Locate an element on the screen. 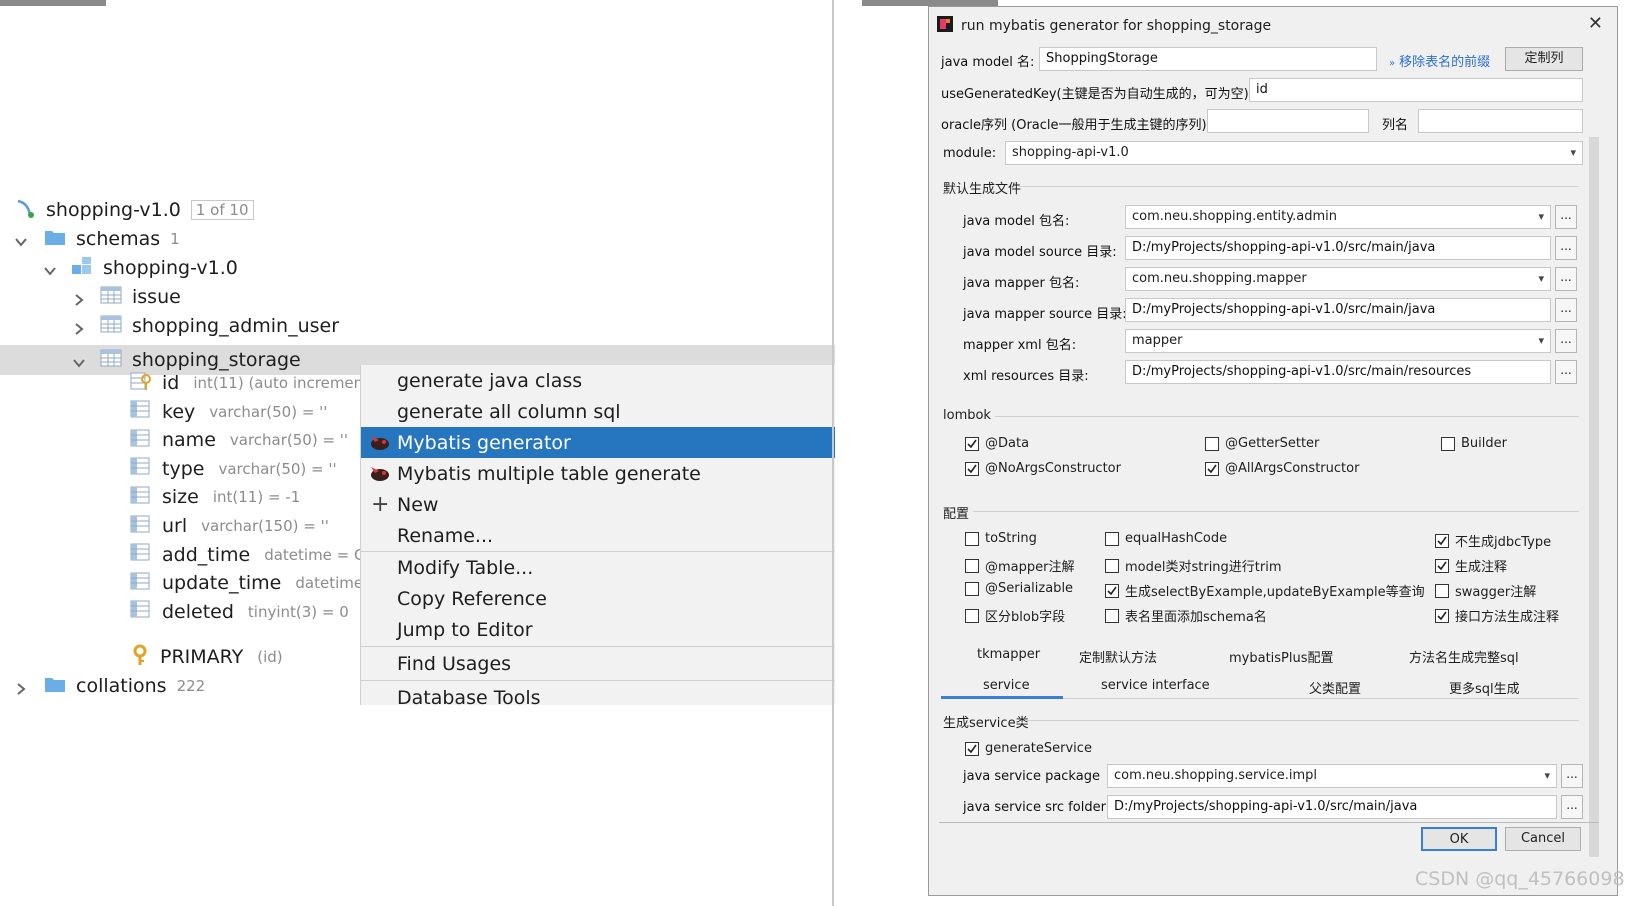 The width and height of the screenshot is (1629, 906). tab: 定制默认方法 is located at coordinates (1118, 656).